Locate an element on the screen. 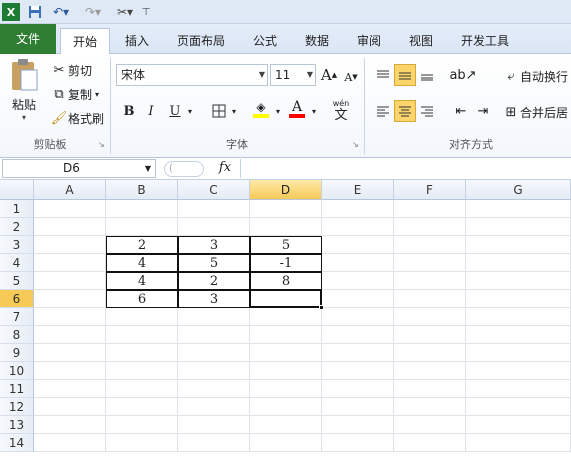 Image resolution: width=571 pixels, height=456 pixels. insert-function-button: fx is located at coordinates (225, 169).